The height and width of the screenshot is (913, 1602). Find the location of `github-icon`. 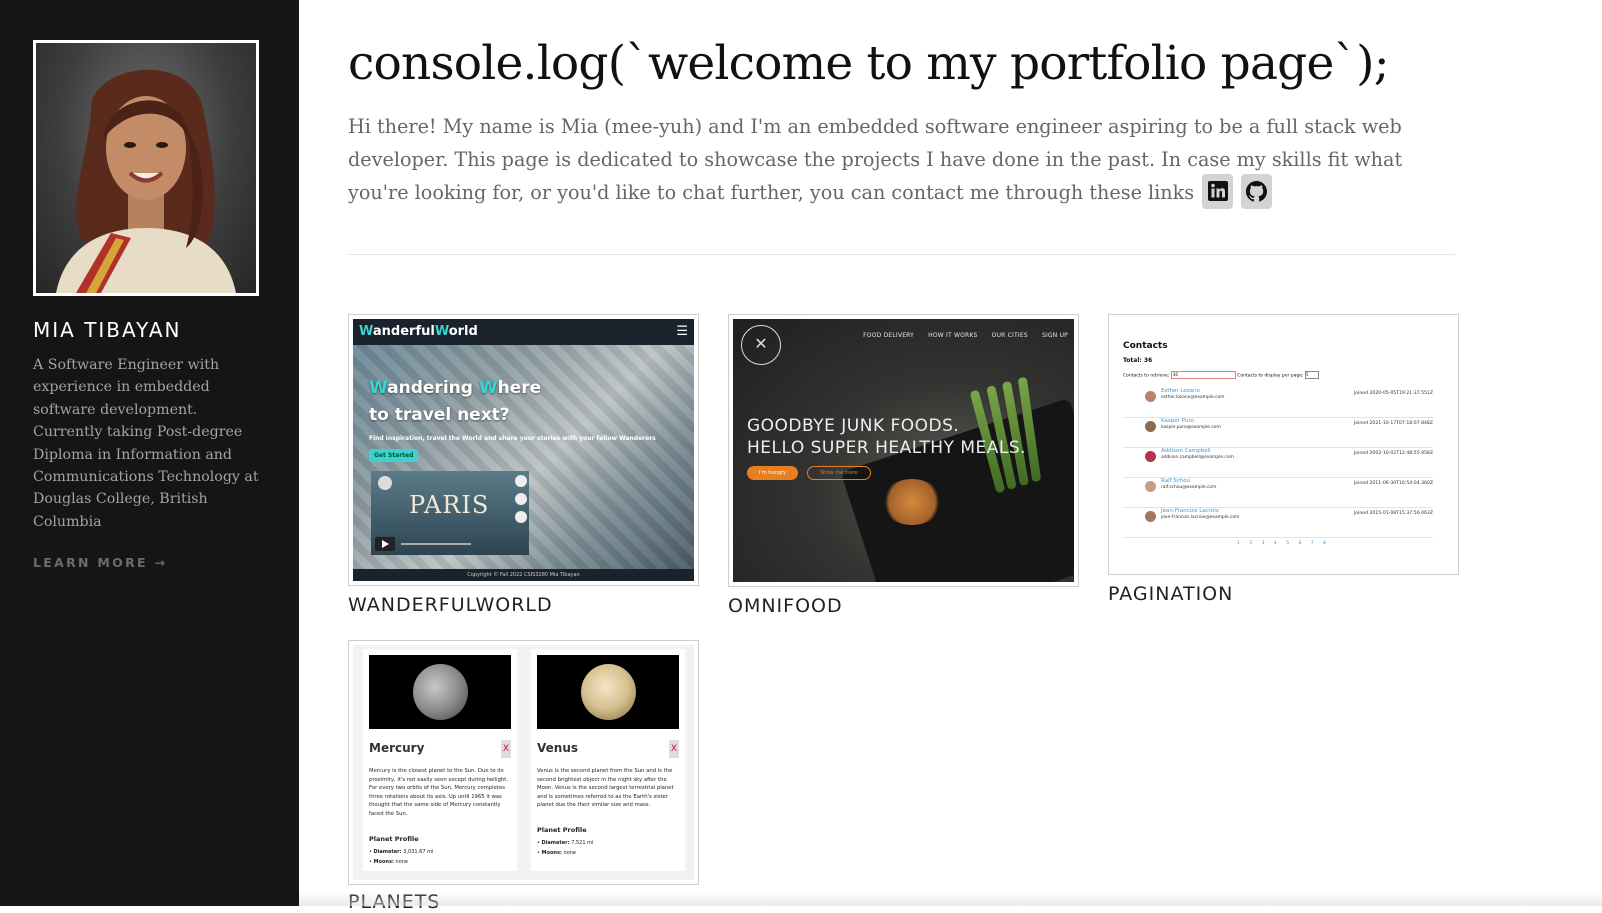

github-icon is located at coordinates (1257, 190).